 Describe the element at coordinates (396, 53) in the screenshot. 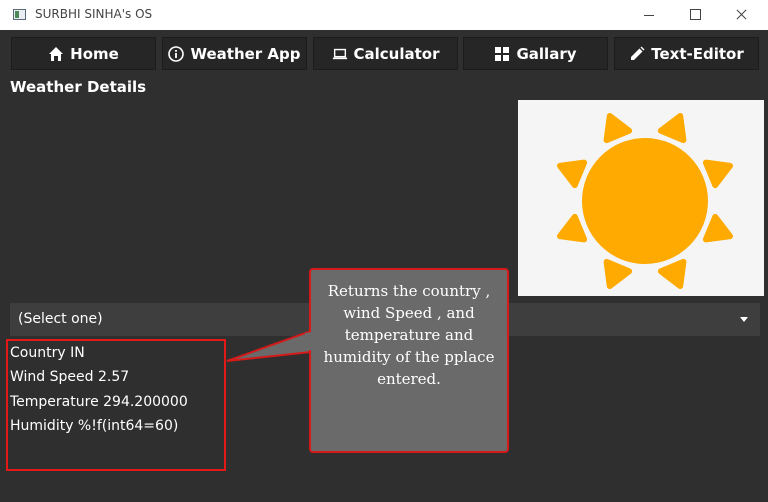

I see `tab-calculator-label: Calculator` at that location.